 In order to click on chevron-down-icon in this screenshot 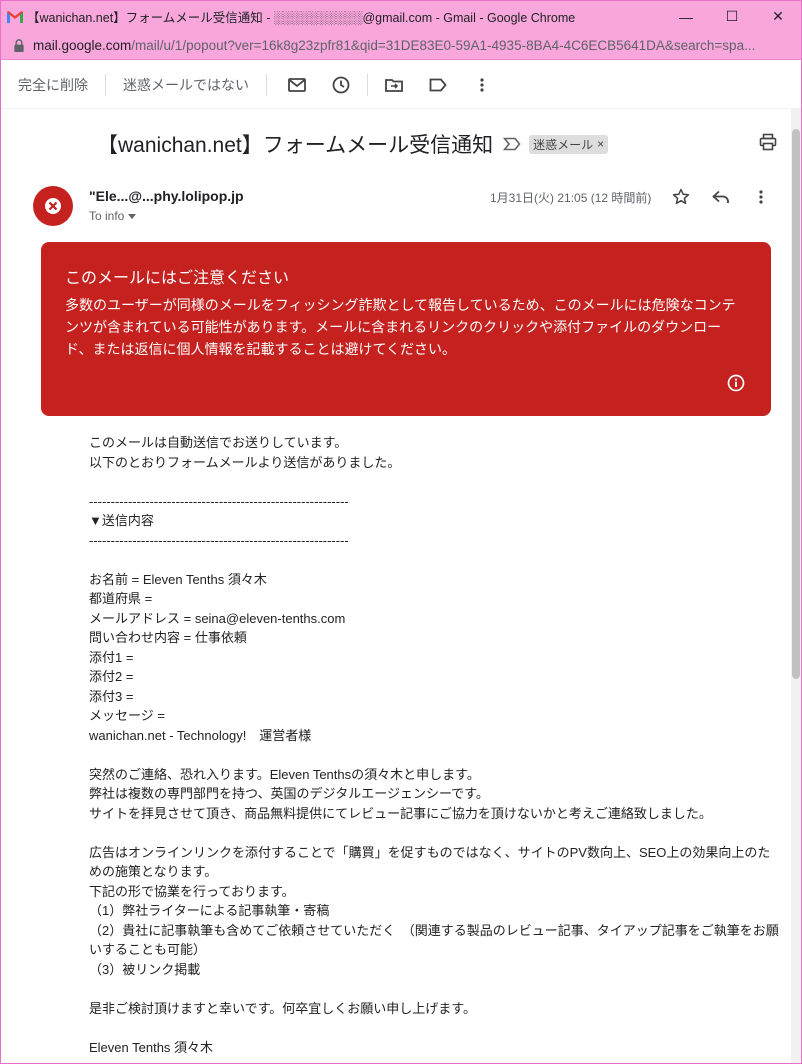, I will do `click(132, 216)`.